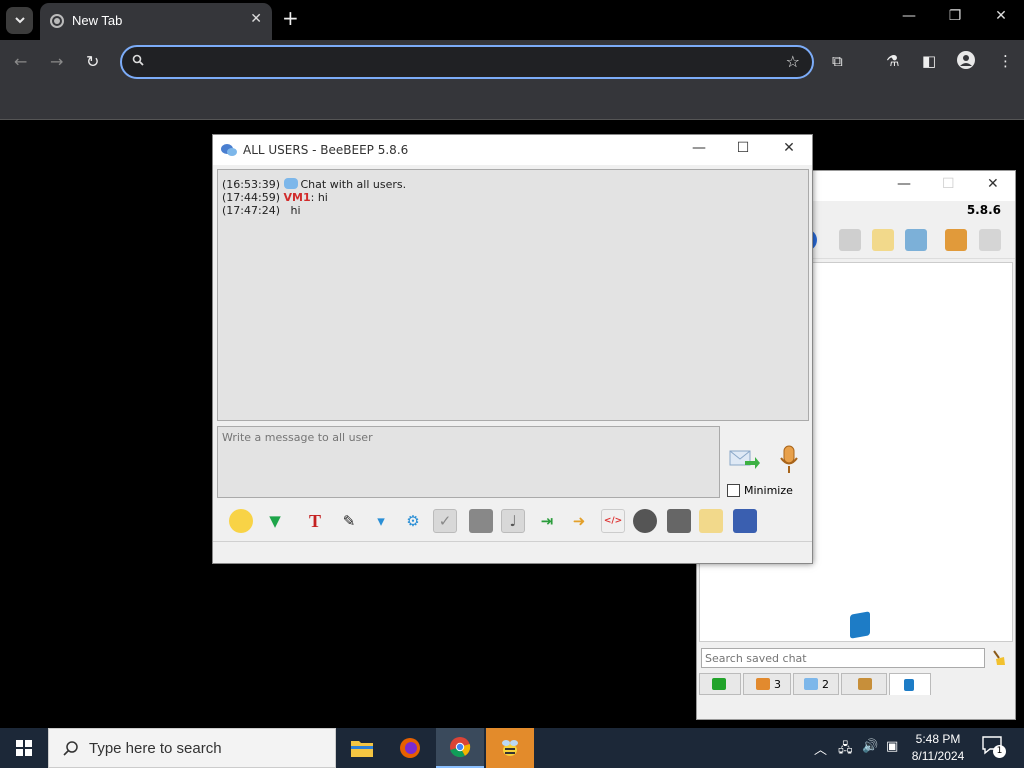  I want to click on new-tab-button: +, so click(290, 18).